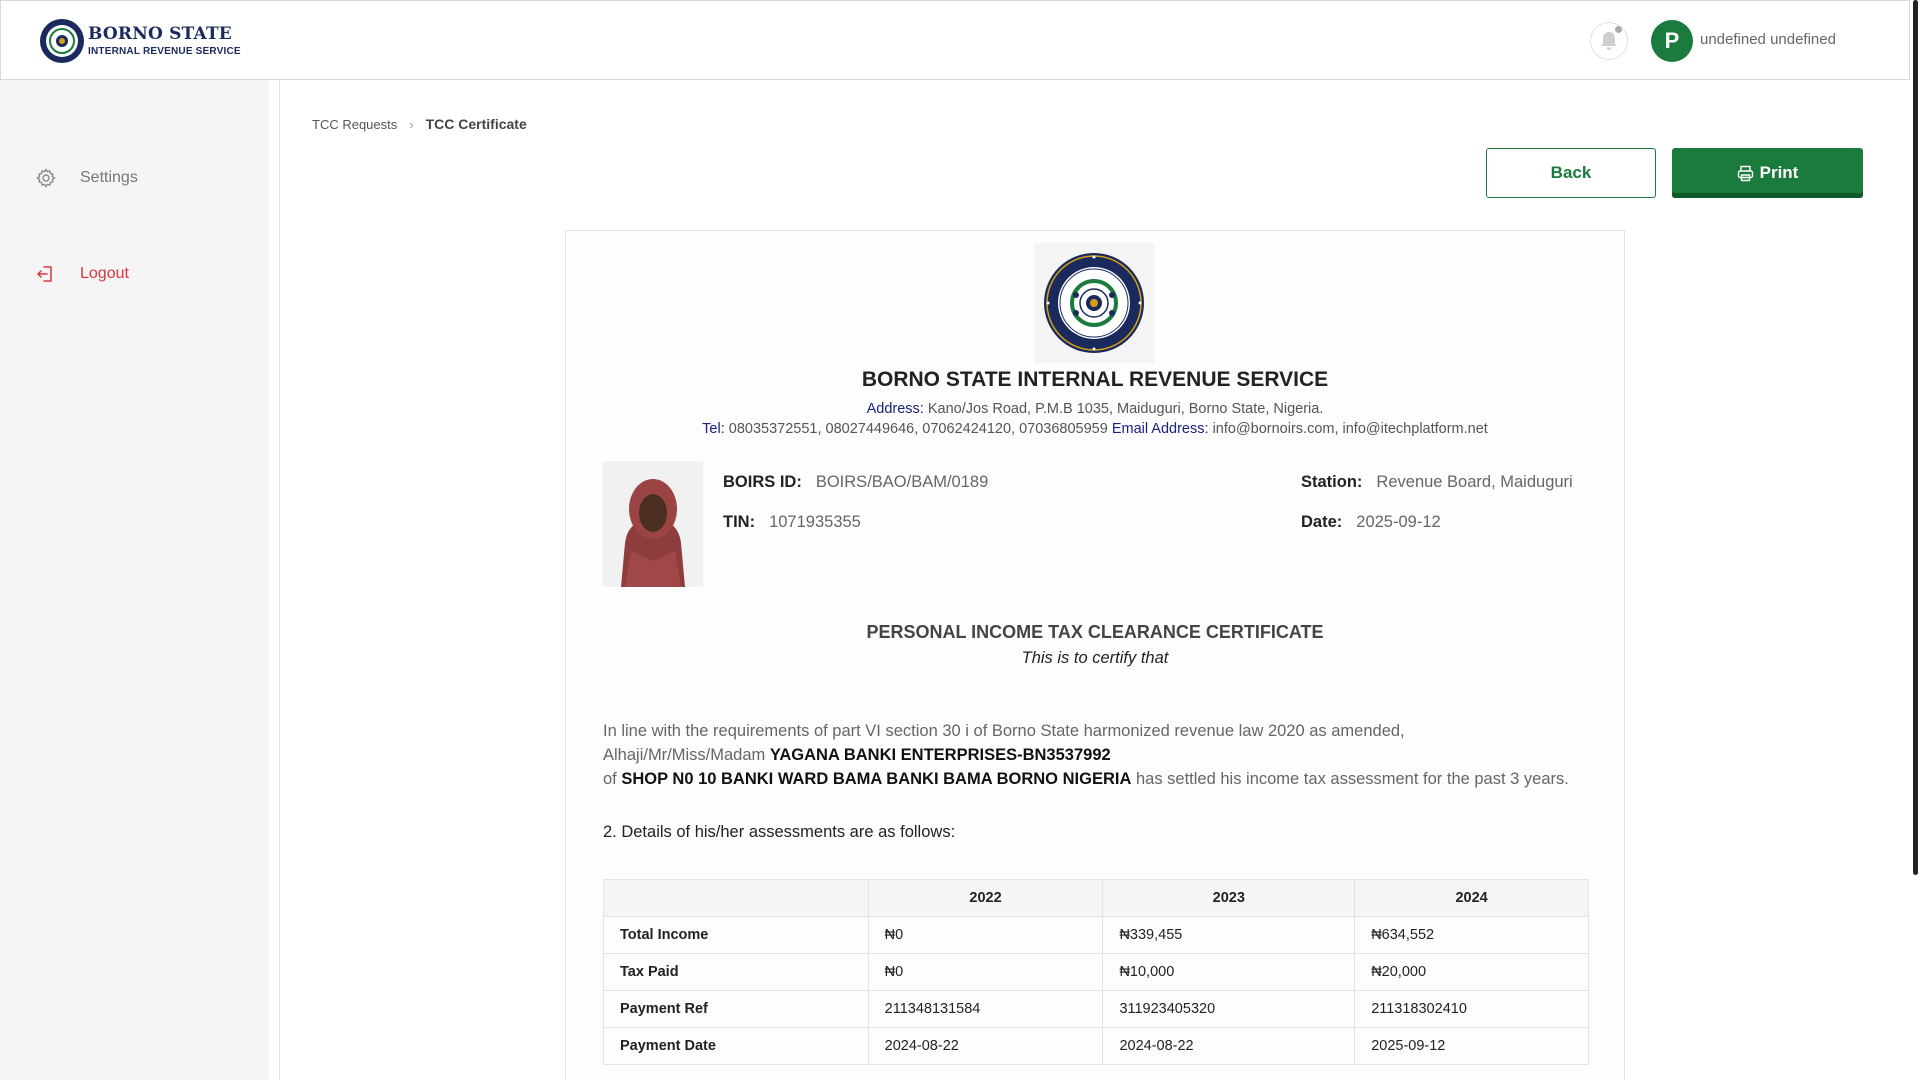  What do you see at coordinates (736, 935) in the screenshot?
I see `row-label: Total Income` at bounding box center [736, 935].